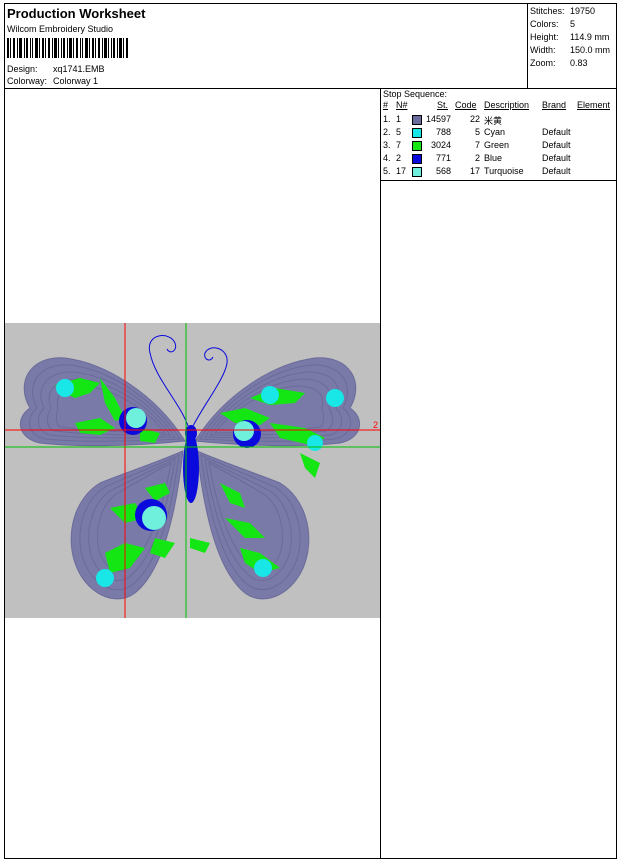 This screenshot has width=620, height=861. Describe the element at coordinates (504, 171) in the screenshot. I see `row-5-description: Turquoise` at that location.